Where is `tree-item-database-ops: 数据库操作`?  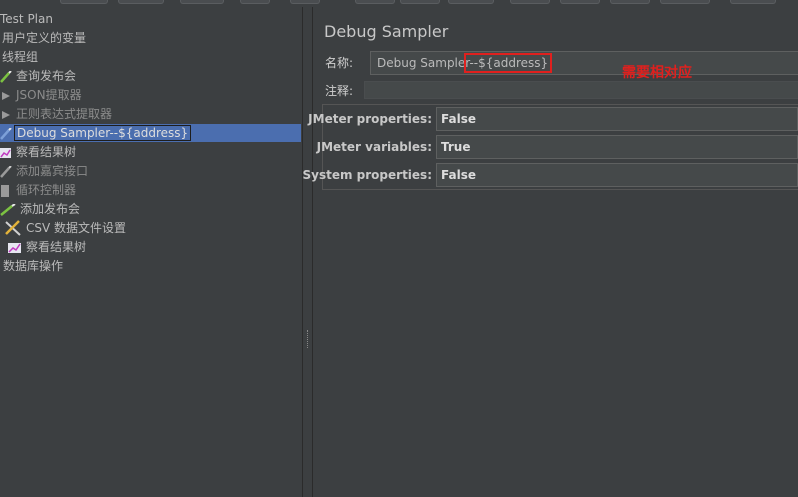
tree-item-database-ops: 数据库操作 is located at coordinates (33, 266).